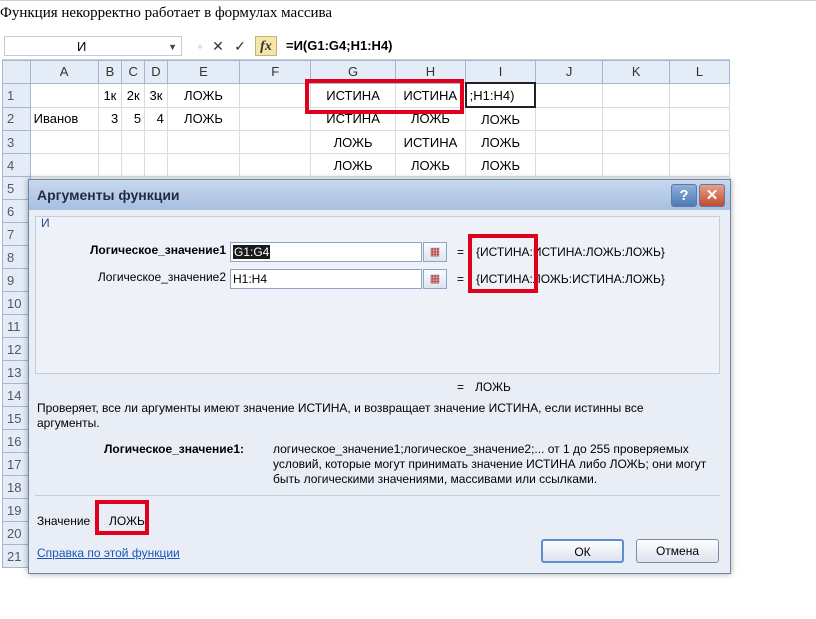 The height and width of the screenshot is (619, 816). Describe the element at coordinates (16, 257) in the screenshot. I see `row-header: 8` at that location.